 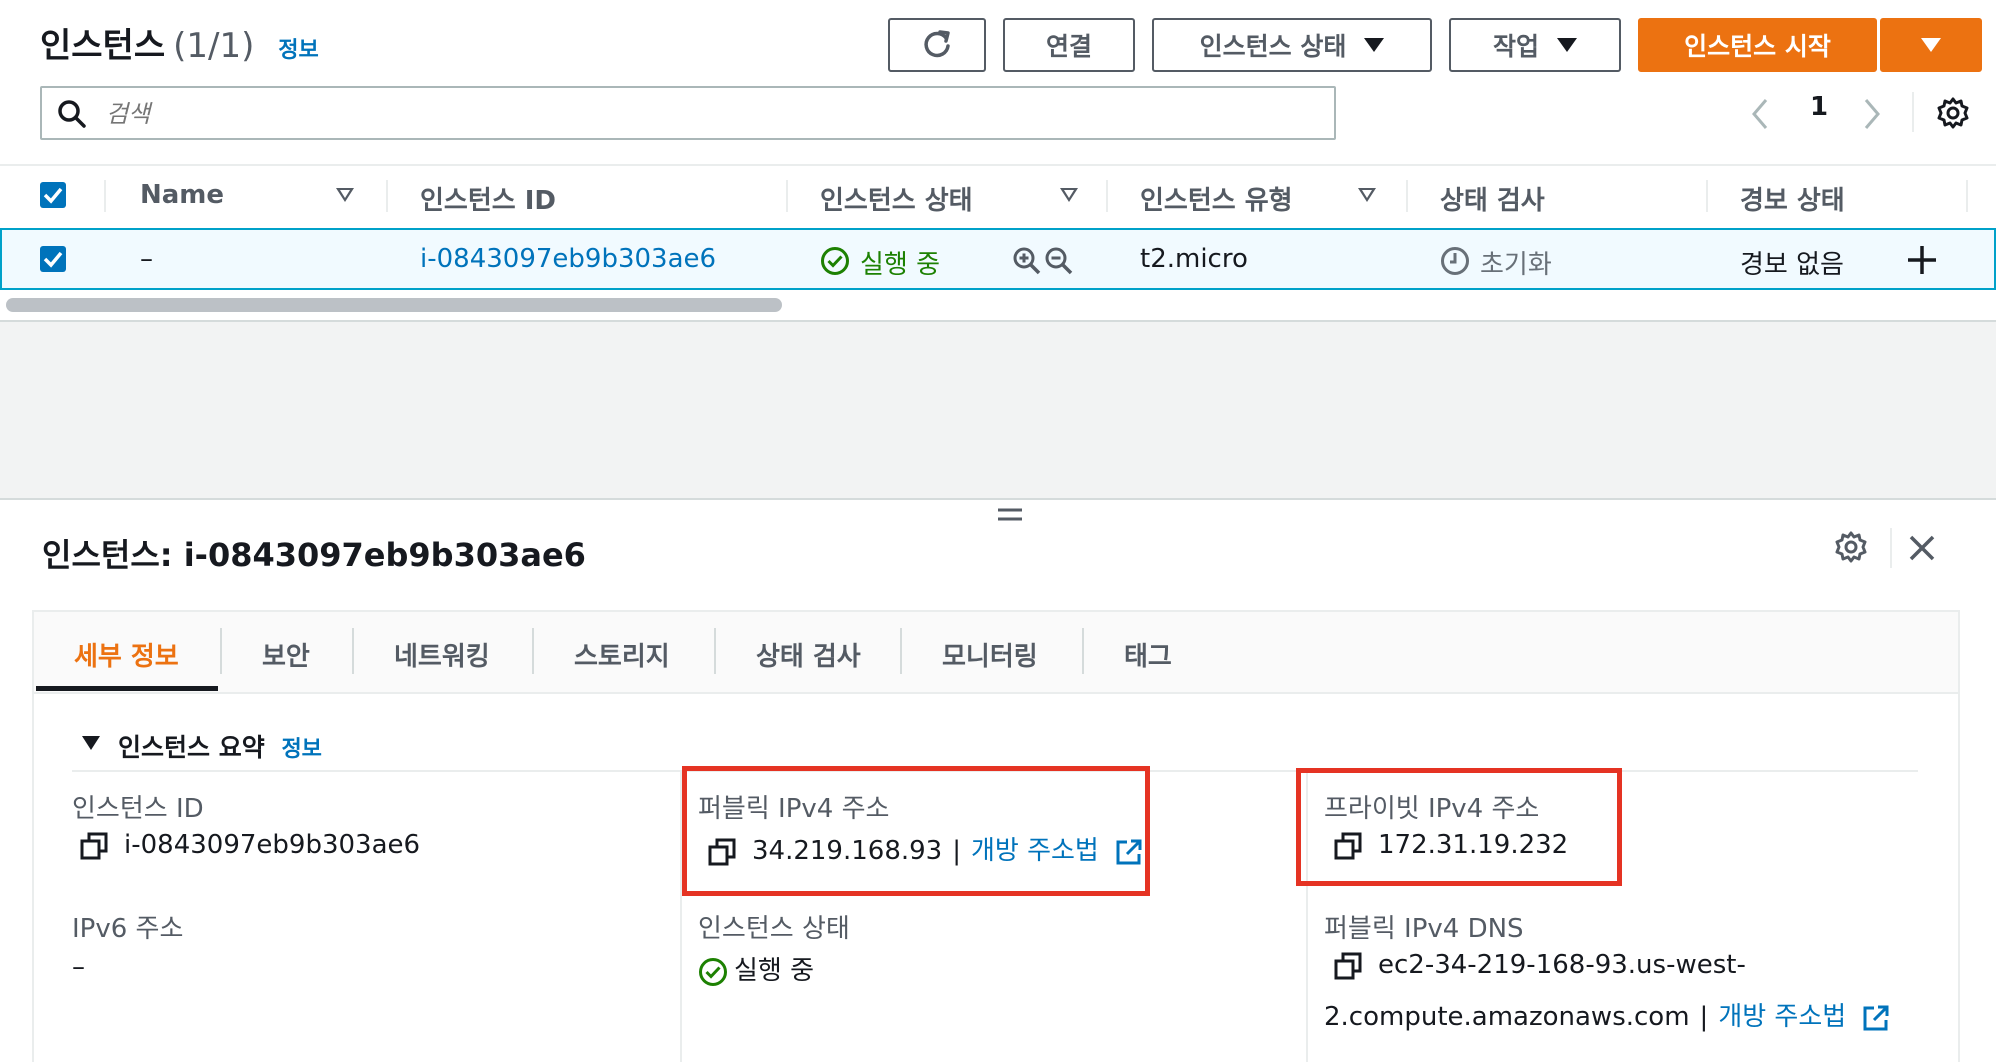 I want to click on column-header-status-check: 상태 검사, so click(x=1492, y=198).